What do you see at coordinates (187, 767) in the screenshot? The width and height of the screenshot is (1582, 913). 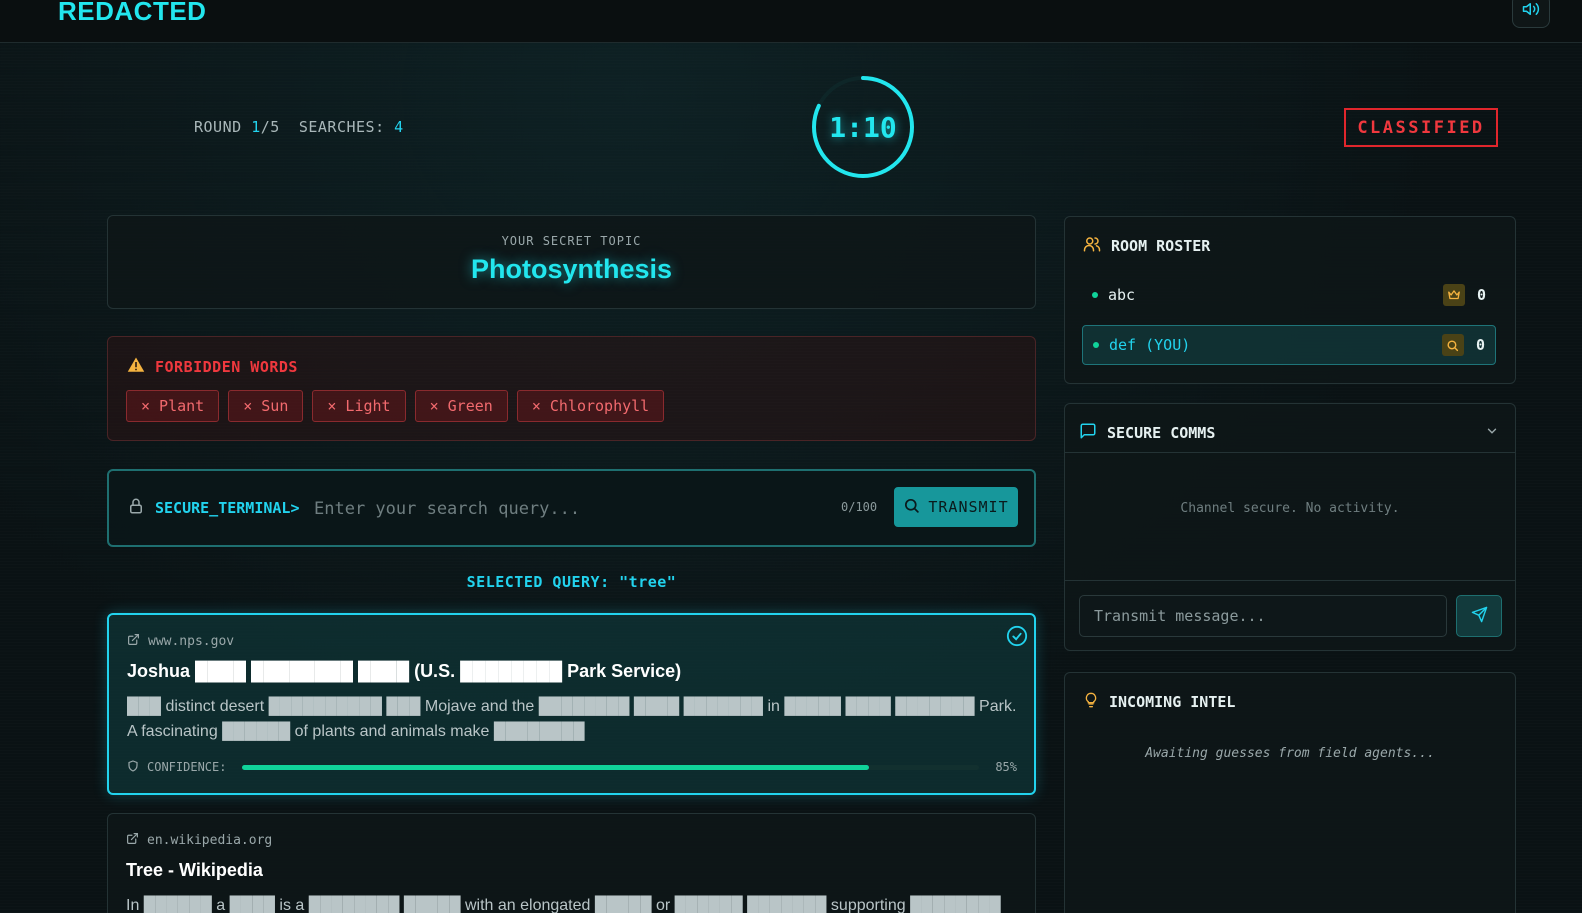 I see `confidence-label: CONFIDENCE:` at bounding box center [187, 767].